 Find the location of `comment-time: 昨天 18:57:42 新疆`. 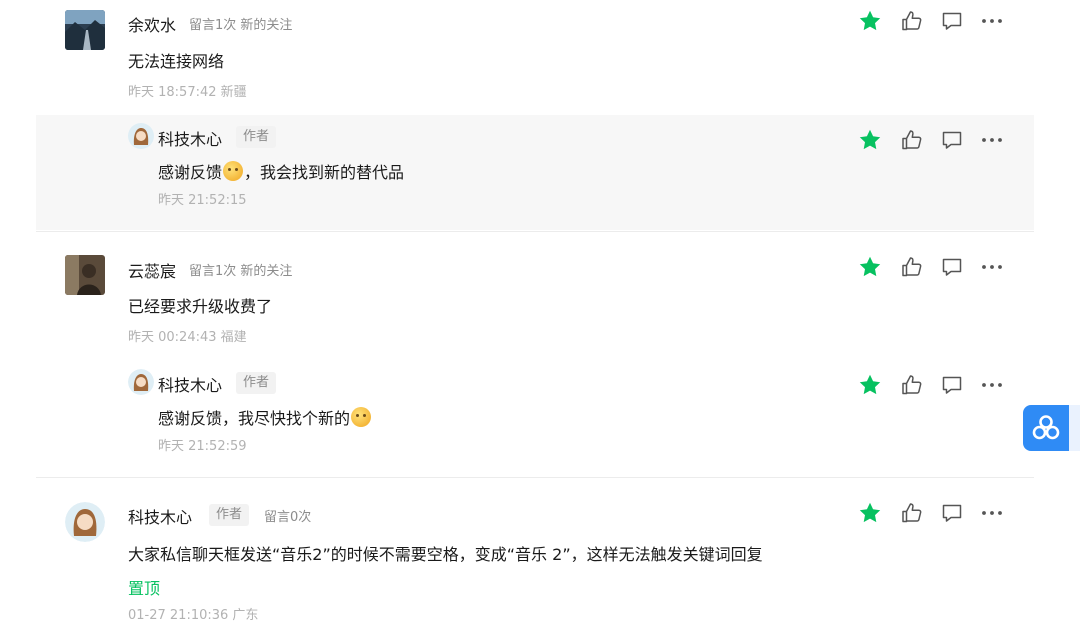

comment-time: 昨天 18:57:42 新疆 is located at coordinates (187, 92).